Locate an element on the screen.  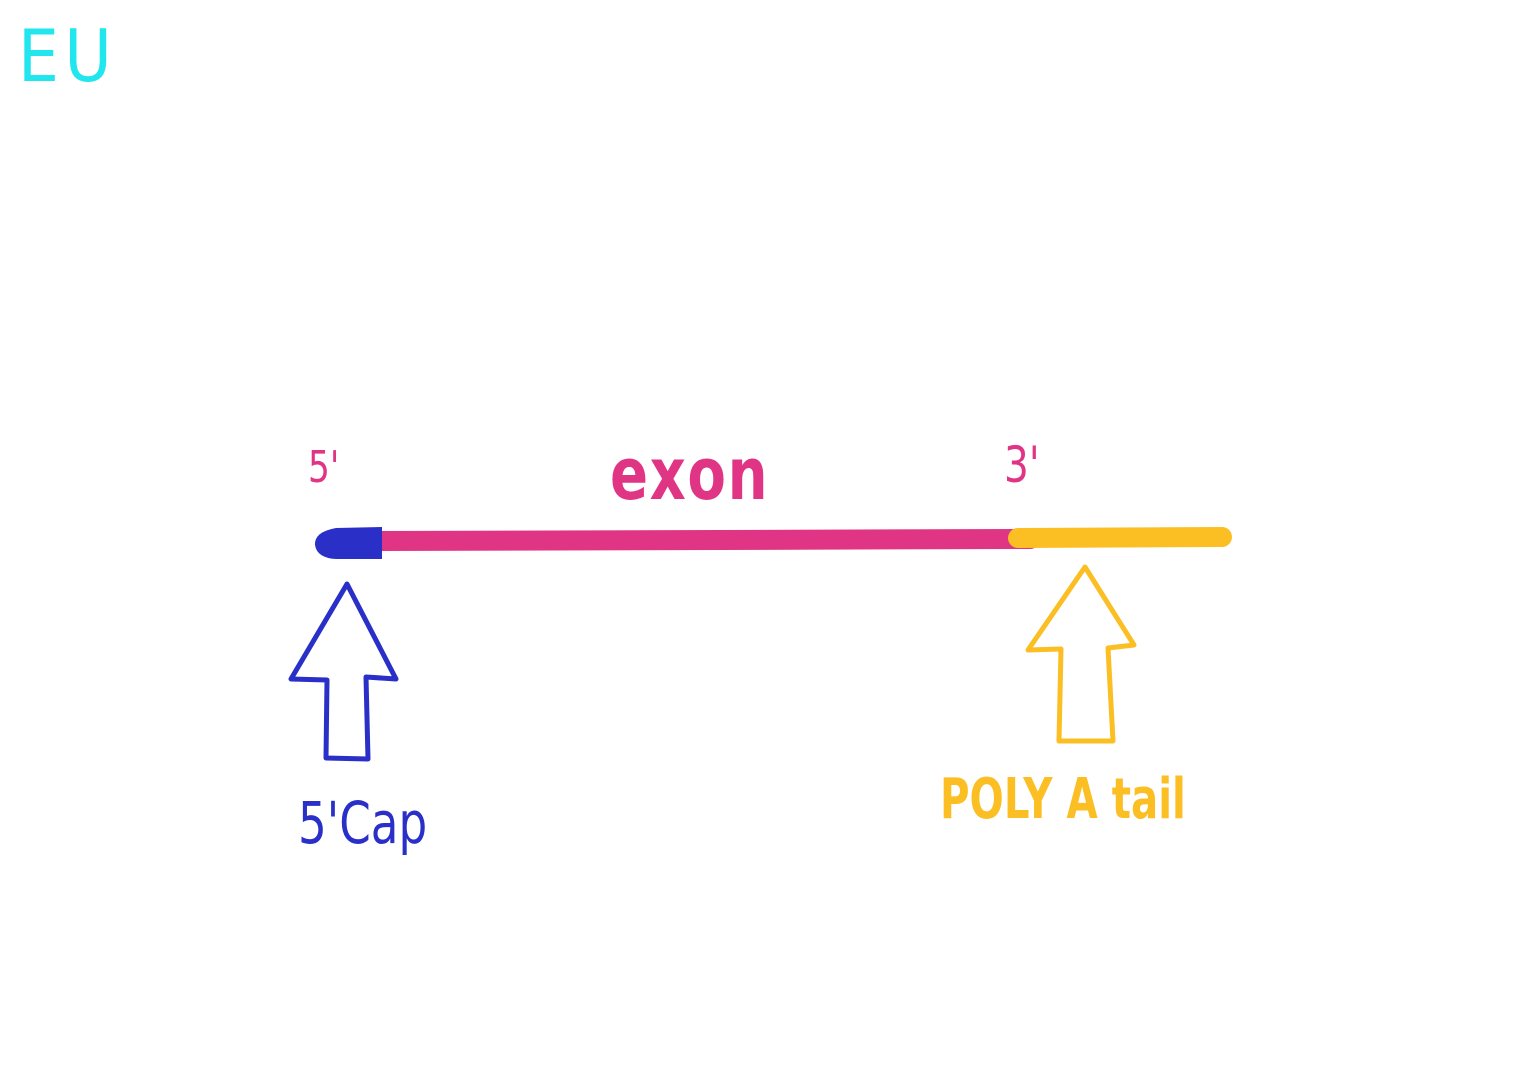
exon-label: exon is located at coordinates (690, 474).